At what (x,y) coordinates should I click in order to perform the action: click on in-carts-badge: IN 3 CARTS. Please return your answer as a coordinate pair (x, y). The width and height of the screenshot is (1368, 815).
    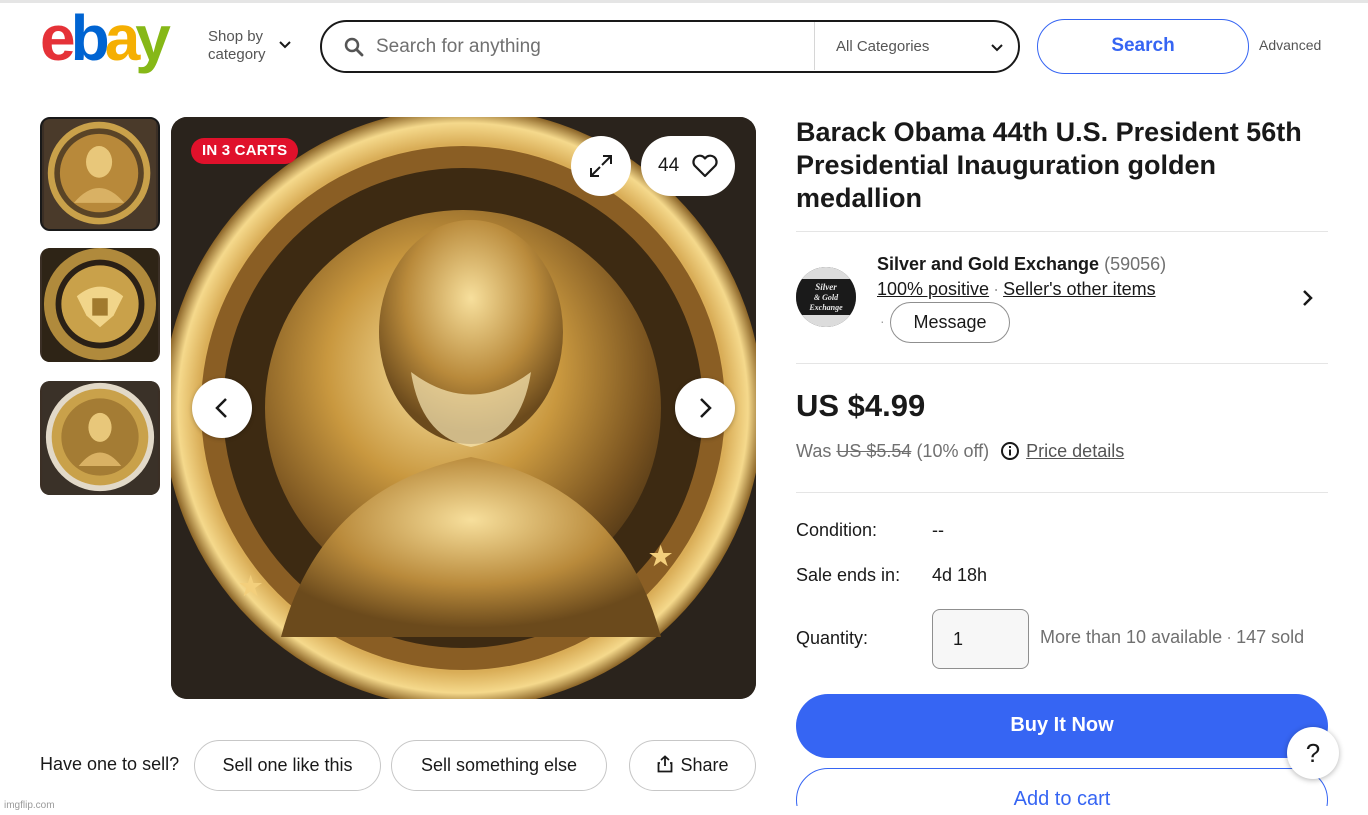
    Looking at the image, I should click on (245, 151).